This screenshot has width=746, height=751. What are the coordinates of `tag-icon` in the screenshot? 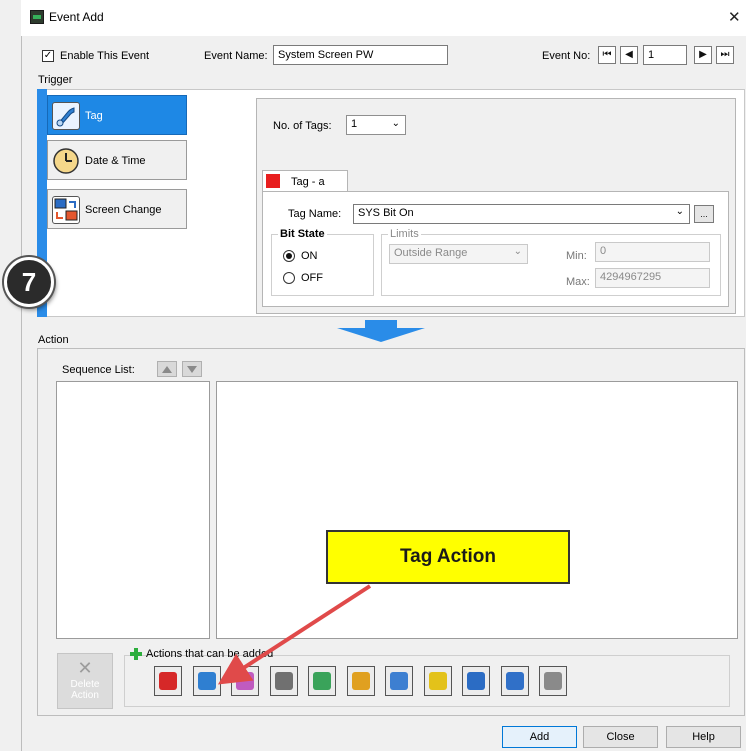 It's located at (66, 116).